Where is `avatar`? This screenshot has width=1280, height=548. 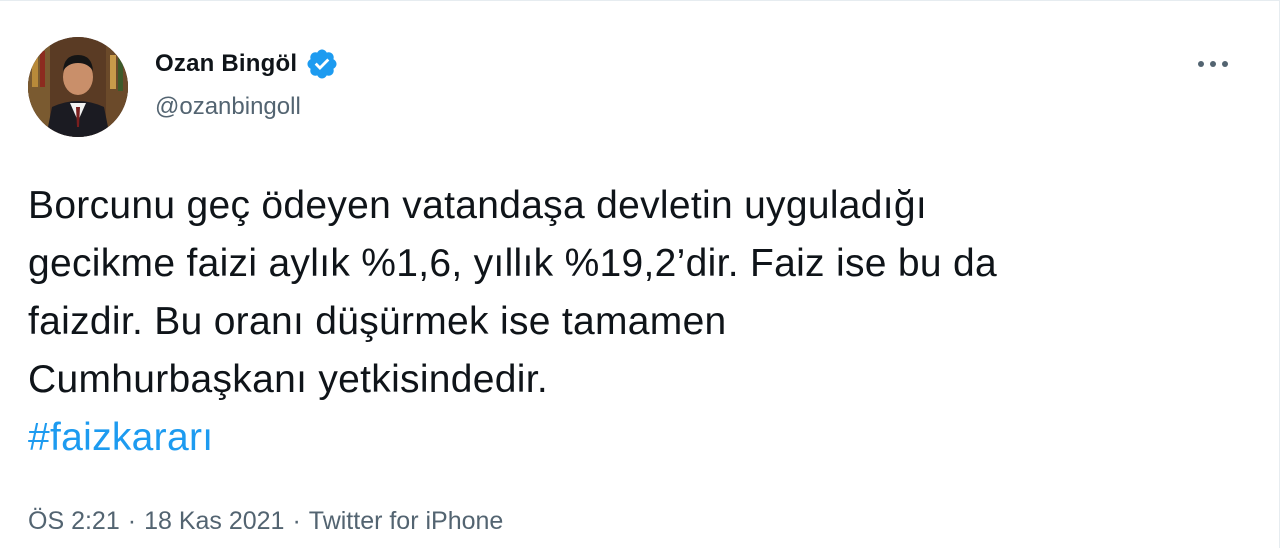 avatar is located at coordinates (78, 87).